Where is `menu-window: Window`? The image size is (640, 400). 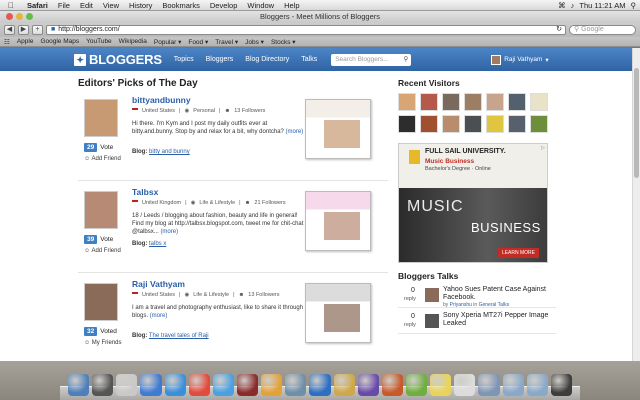
menu-window: Window is located at coordinates (260, 5).